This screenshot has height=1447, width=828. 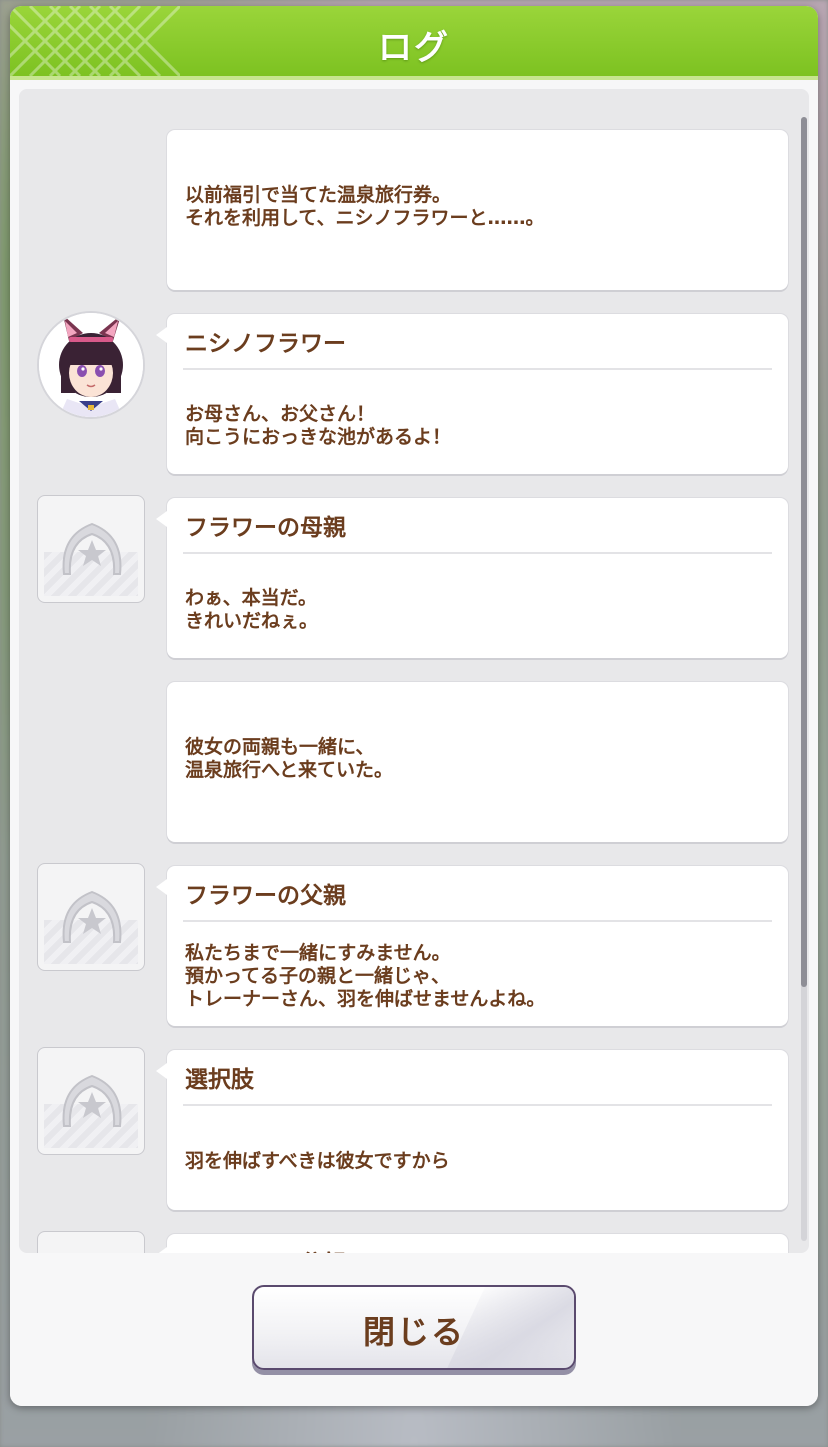 I want to click on log-scrollbar, so click(x=804, y=679).